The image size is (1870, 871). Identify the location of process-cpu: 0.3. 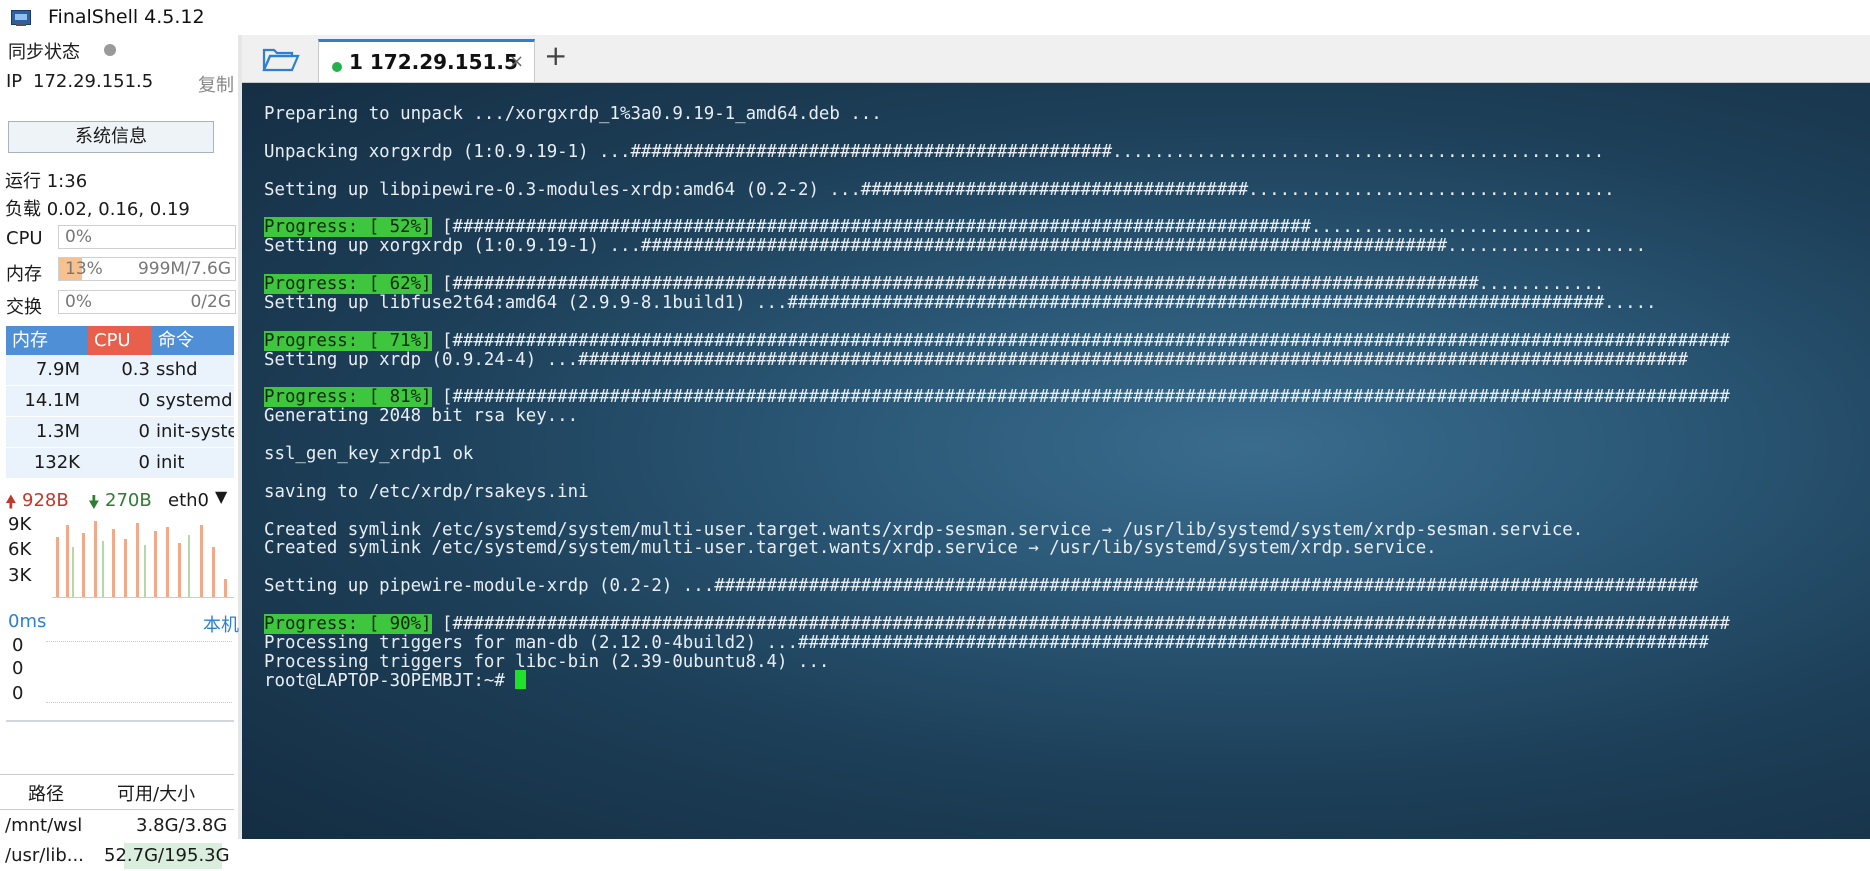
(135, 369).